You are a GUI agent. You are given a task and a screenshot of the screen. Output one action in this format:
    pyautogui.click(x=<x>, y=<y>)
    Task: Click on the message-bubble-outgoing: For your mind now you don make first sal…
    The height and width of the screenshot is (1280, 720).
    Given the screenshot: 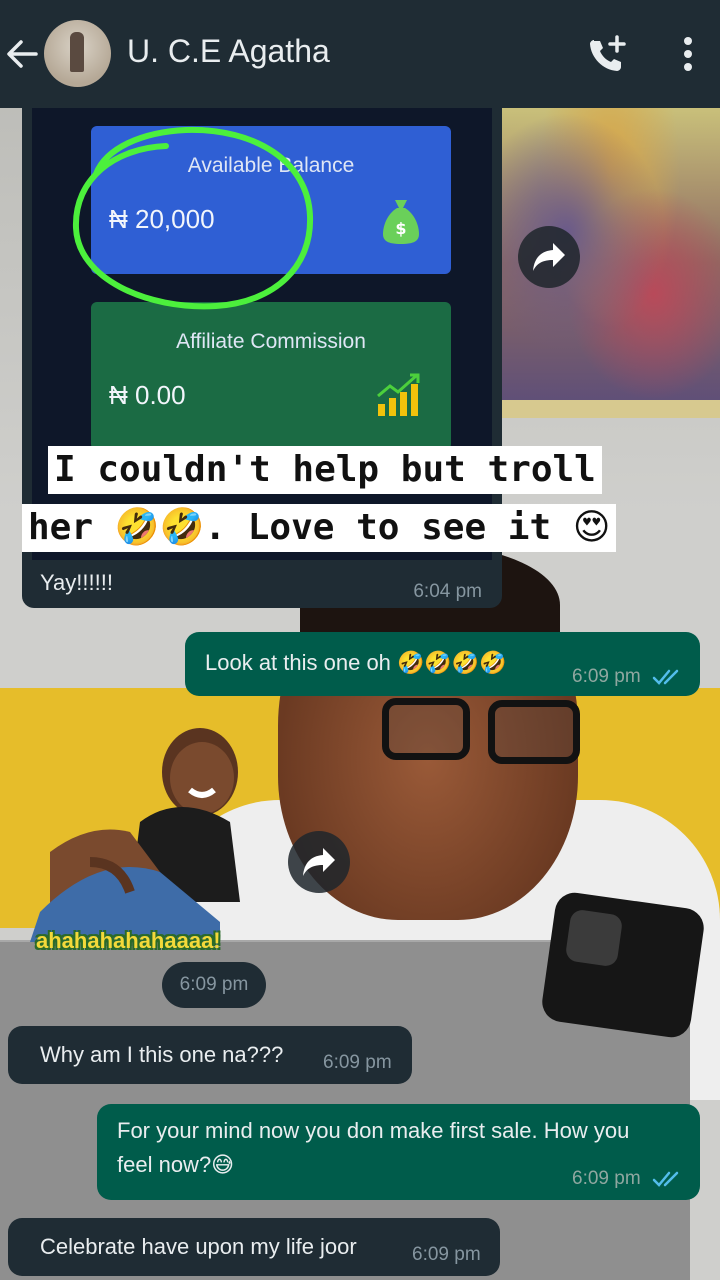 What is the action you would take?
    pyautogui.click(x=398, y=1152)
    